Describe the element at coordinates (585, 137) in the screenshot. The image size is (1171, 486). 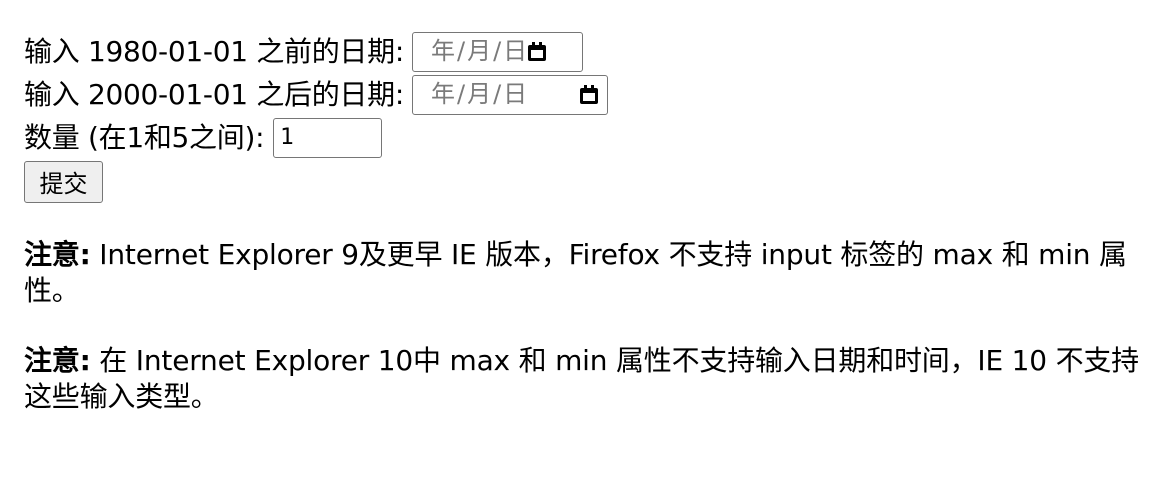
I see `quantity-row: 数量 (在1和5之间):` at that location.